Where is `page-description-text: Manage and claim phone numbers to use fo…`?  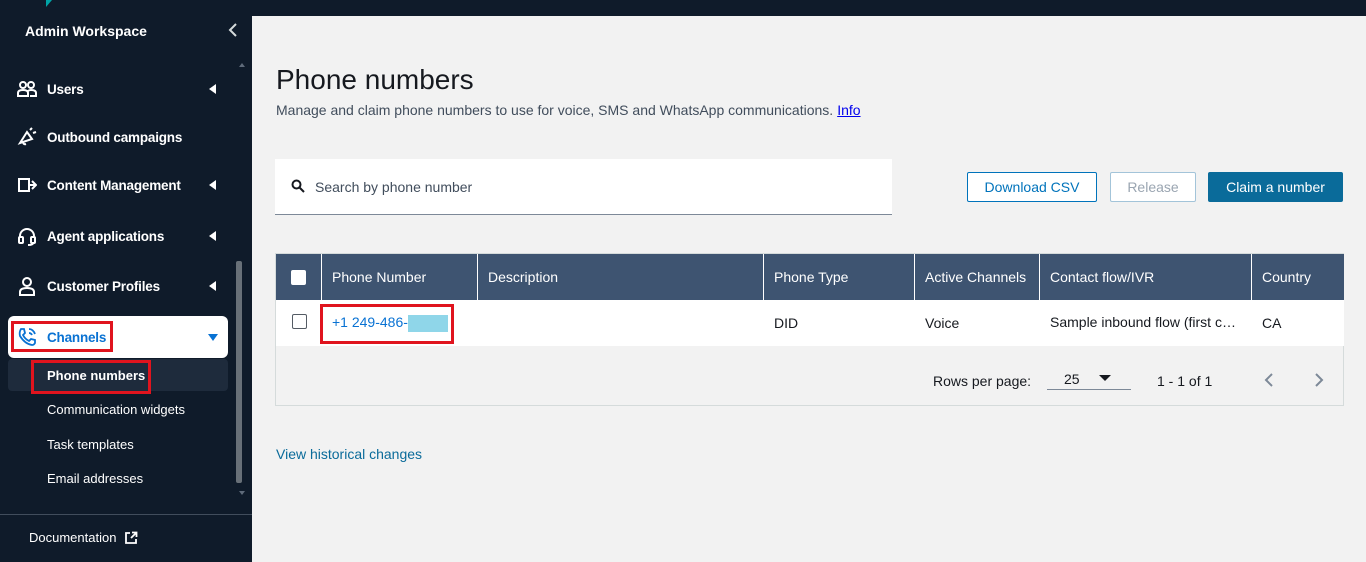 page-description-text: Manage and claim phone numbers to use fo… is located at coordinates (555, 110).